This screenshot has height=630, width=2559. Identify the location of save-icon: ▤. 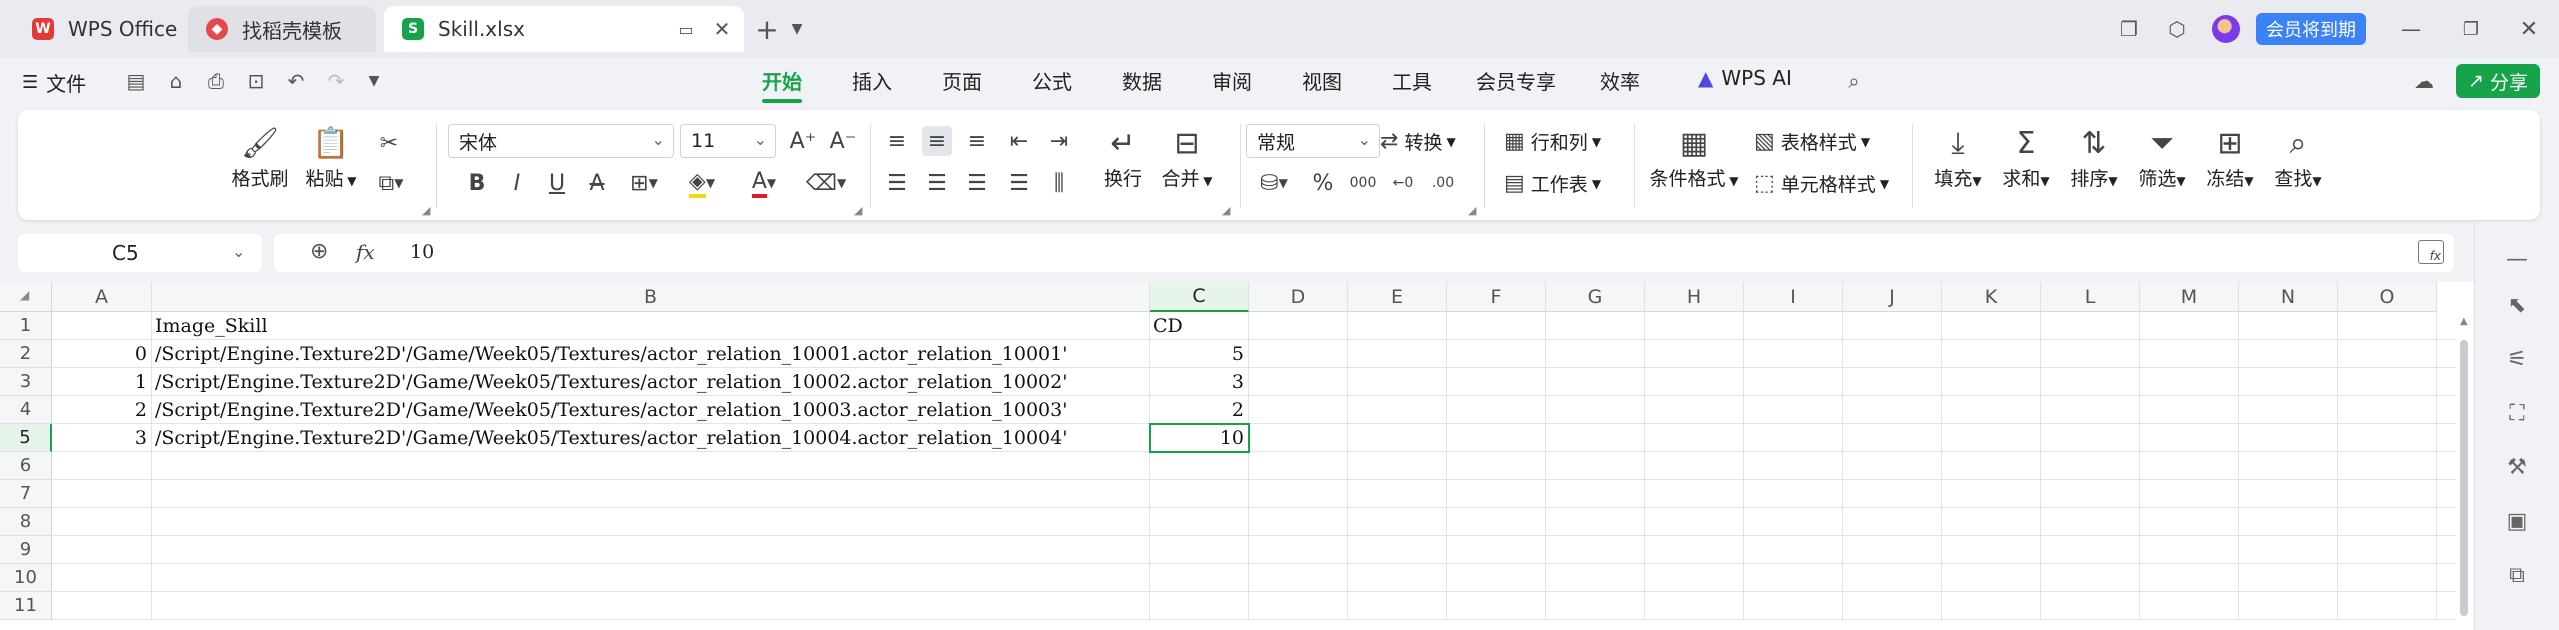
(136, 81).